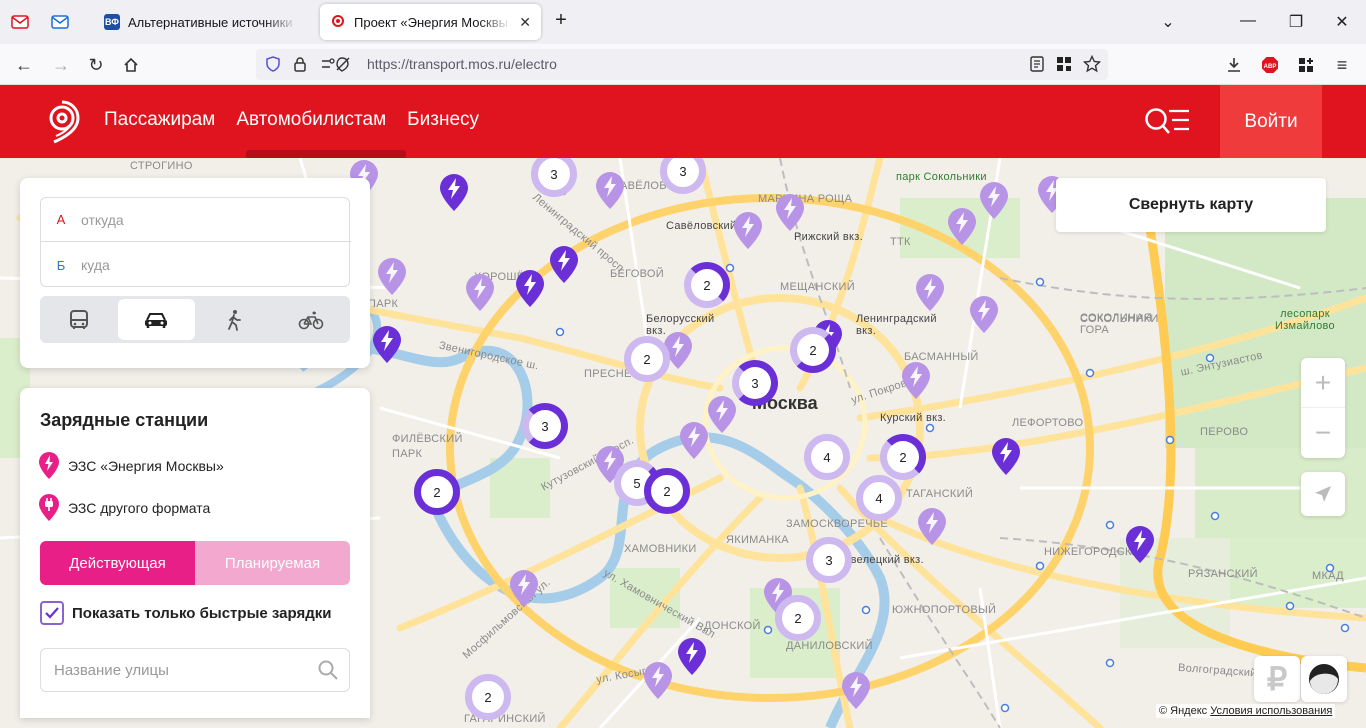 Image resolution: width=1366 pixels, height=728 pixels. What do you see at coordinates (608, 374) in the screenshot?
I see `map-label: ПРЕСНЕ` at bounding box center [608, 374].